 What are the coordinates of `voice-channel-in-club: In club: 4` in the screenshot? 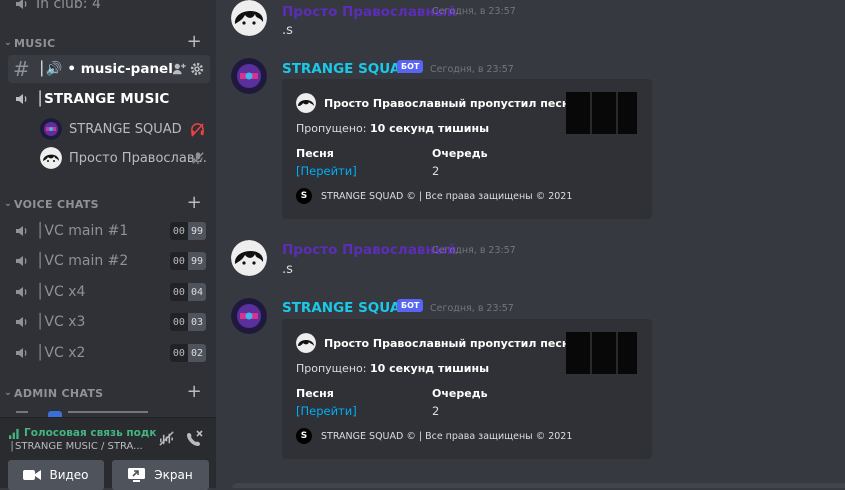 It's located at (108, 9).